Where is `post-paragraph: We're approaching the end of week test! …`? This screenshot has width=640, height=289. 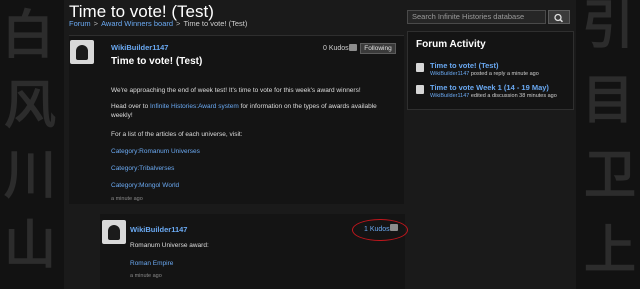 post-paragraph: We're approaching the end of week test! … is located at coordinates (236, 90).